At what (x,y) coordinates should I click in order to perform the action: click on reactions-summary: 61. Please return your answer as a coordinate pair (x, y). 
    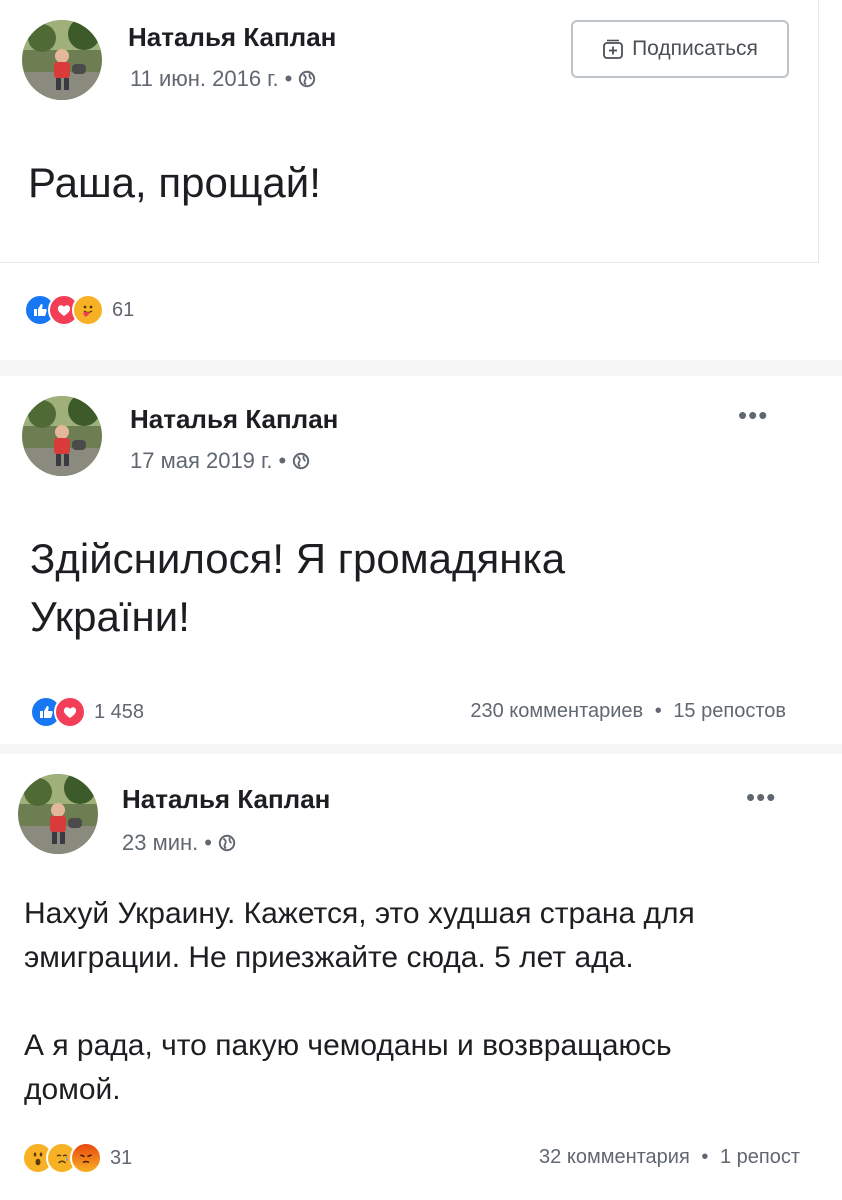
    Looking at the image, I should click on (79, 310).